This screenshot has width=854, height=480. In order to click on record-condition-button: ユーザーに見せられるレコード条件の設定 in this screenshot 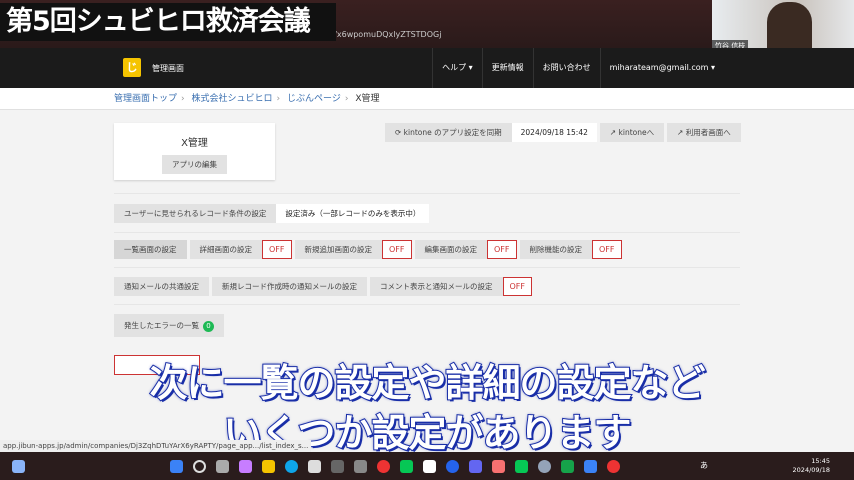, I will do `click(195, 213)`.